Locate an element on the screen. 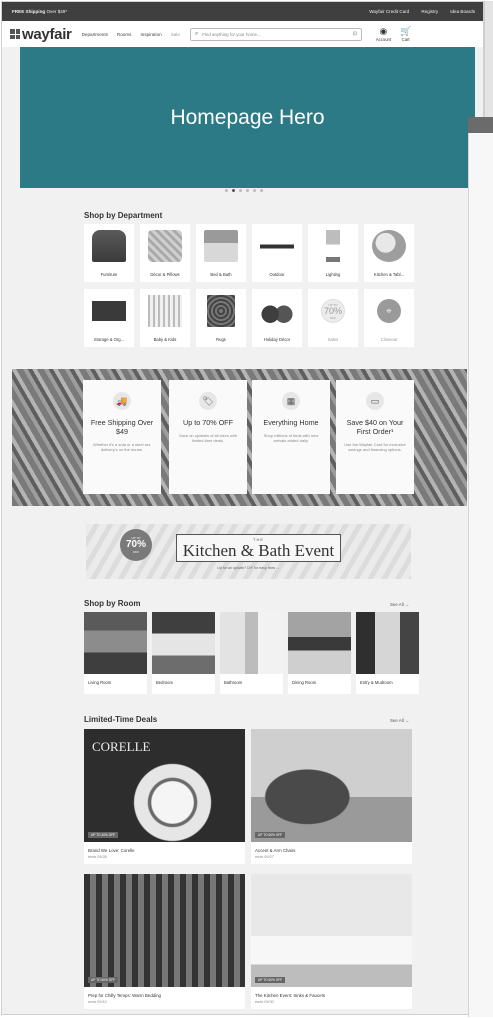 Image resolution: width=493 pixels, height=1018 pixels. account-icon: ◉ is located at coordinates (383, 30).